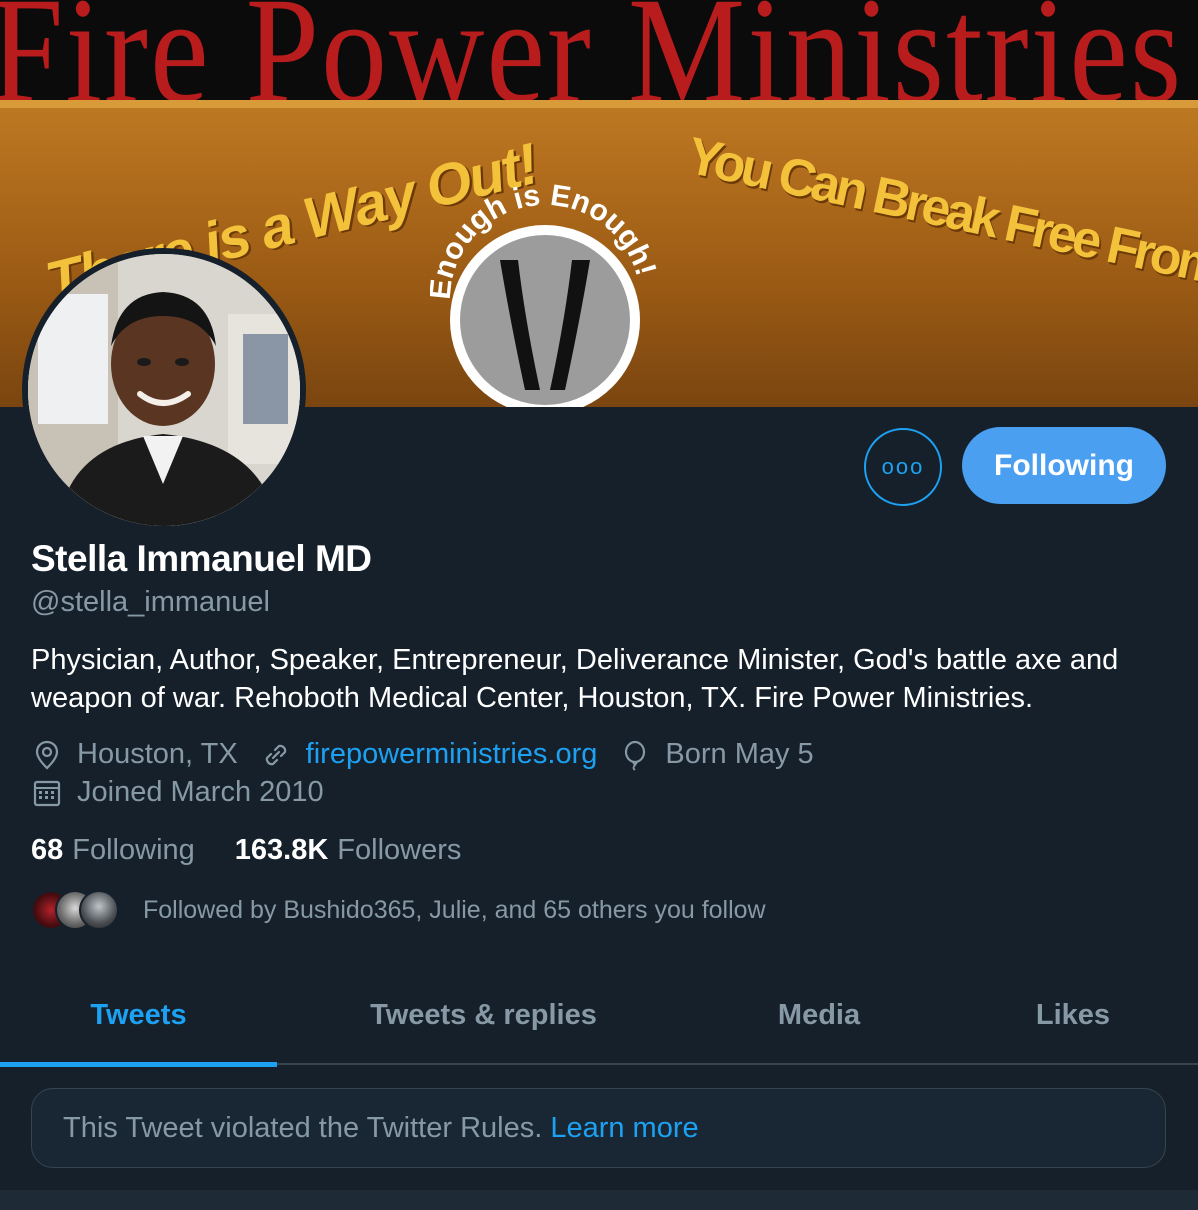  I want to click on birthday-text: Born May 5, so click(739, 754).